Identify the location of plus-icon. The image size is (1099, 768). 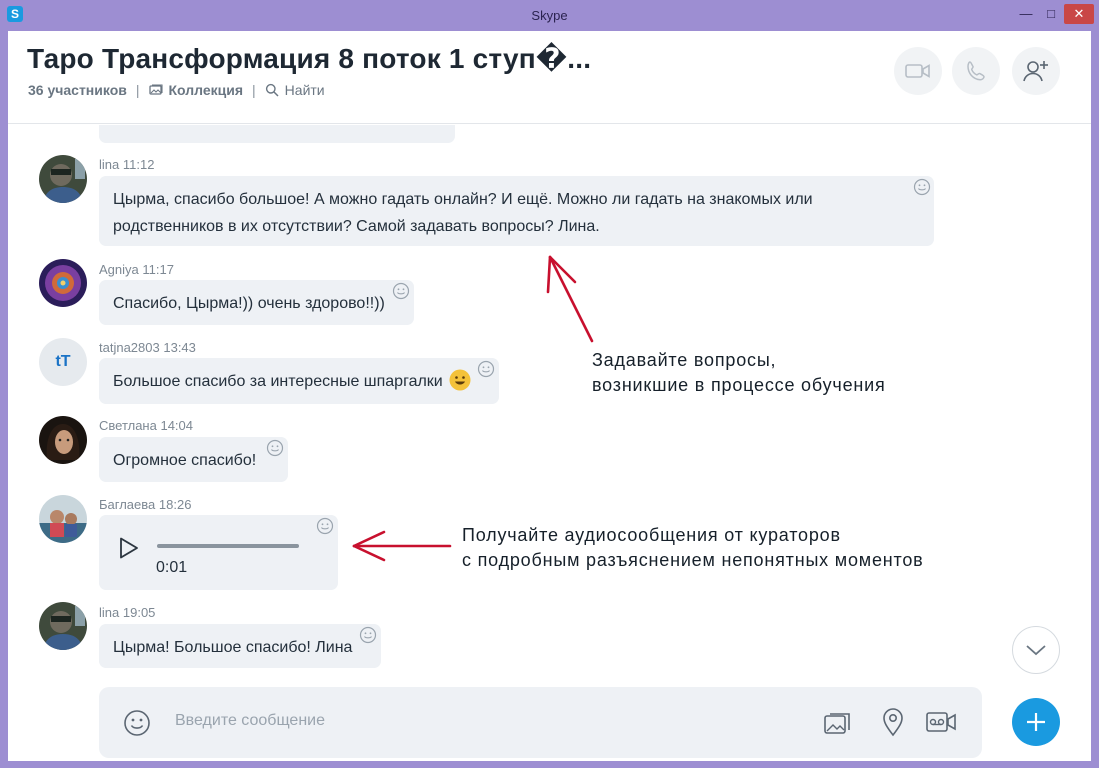
(1036, 722).